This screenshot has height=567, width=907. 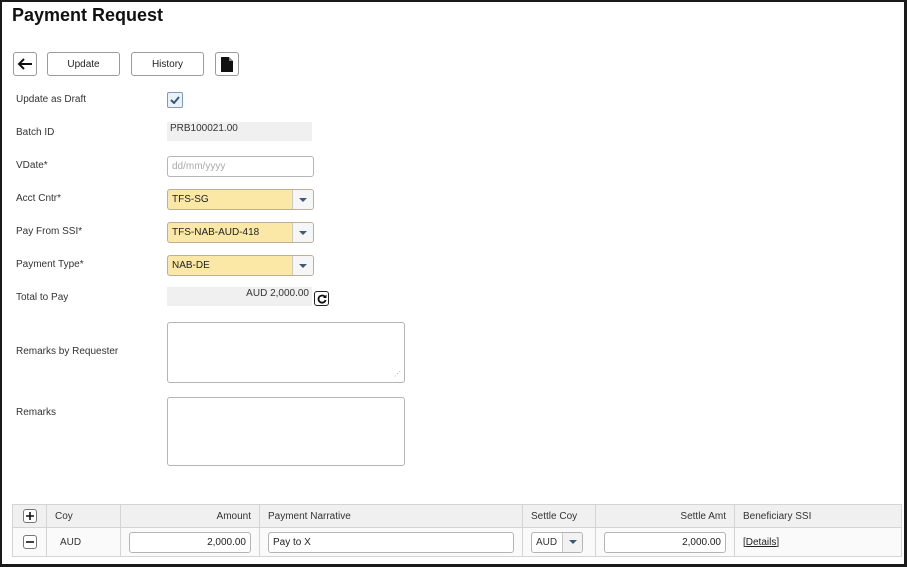 I want to click on pay-from-ssi-select: TFS-NAB-AUD-418, so click(x=240, y=232).